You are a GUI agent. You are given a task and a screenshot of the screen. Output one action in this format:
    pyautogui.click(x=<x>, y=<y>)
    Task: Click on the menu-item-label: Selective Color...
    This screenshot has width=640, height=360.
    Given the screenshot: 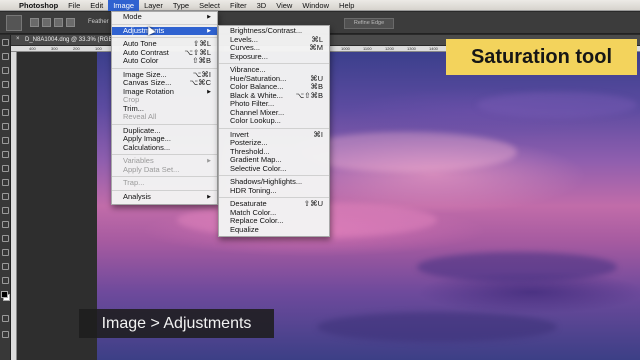 What is the action you would take?
    pyautogui.click(x=258, y=168)
    